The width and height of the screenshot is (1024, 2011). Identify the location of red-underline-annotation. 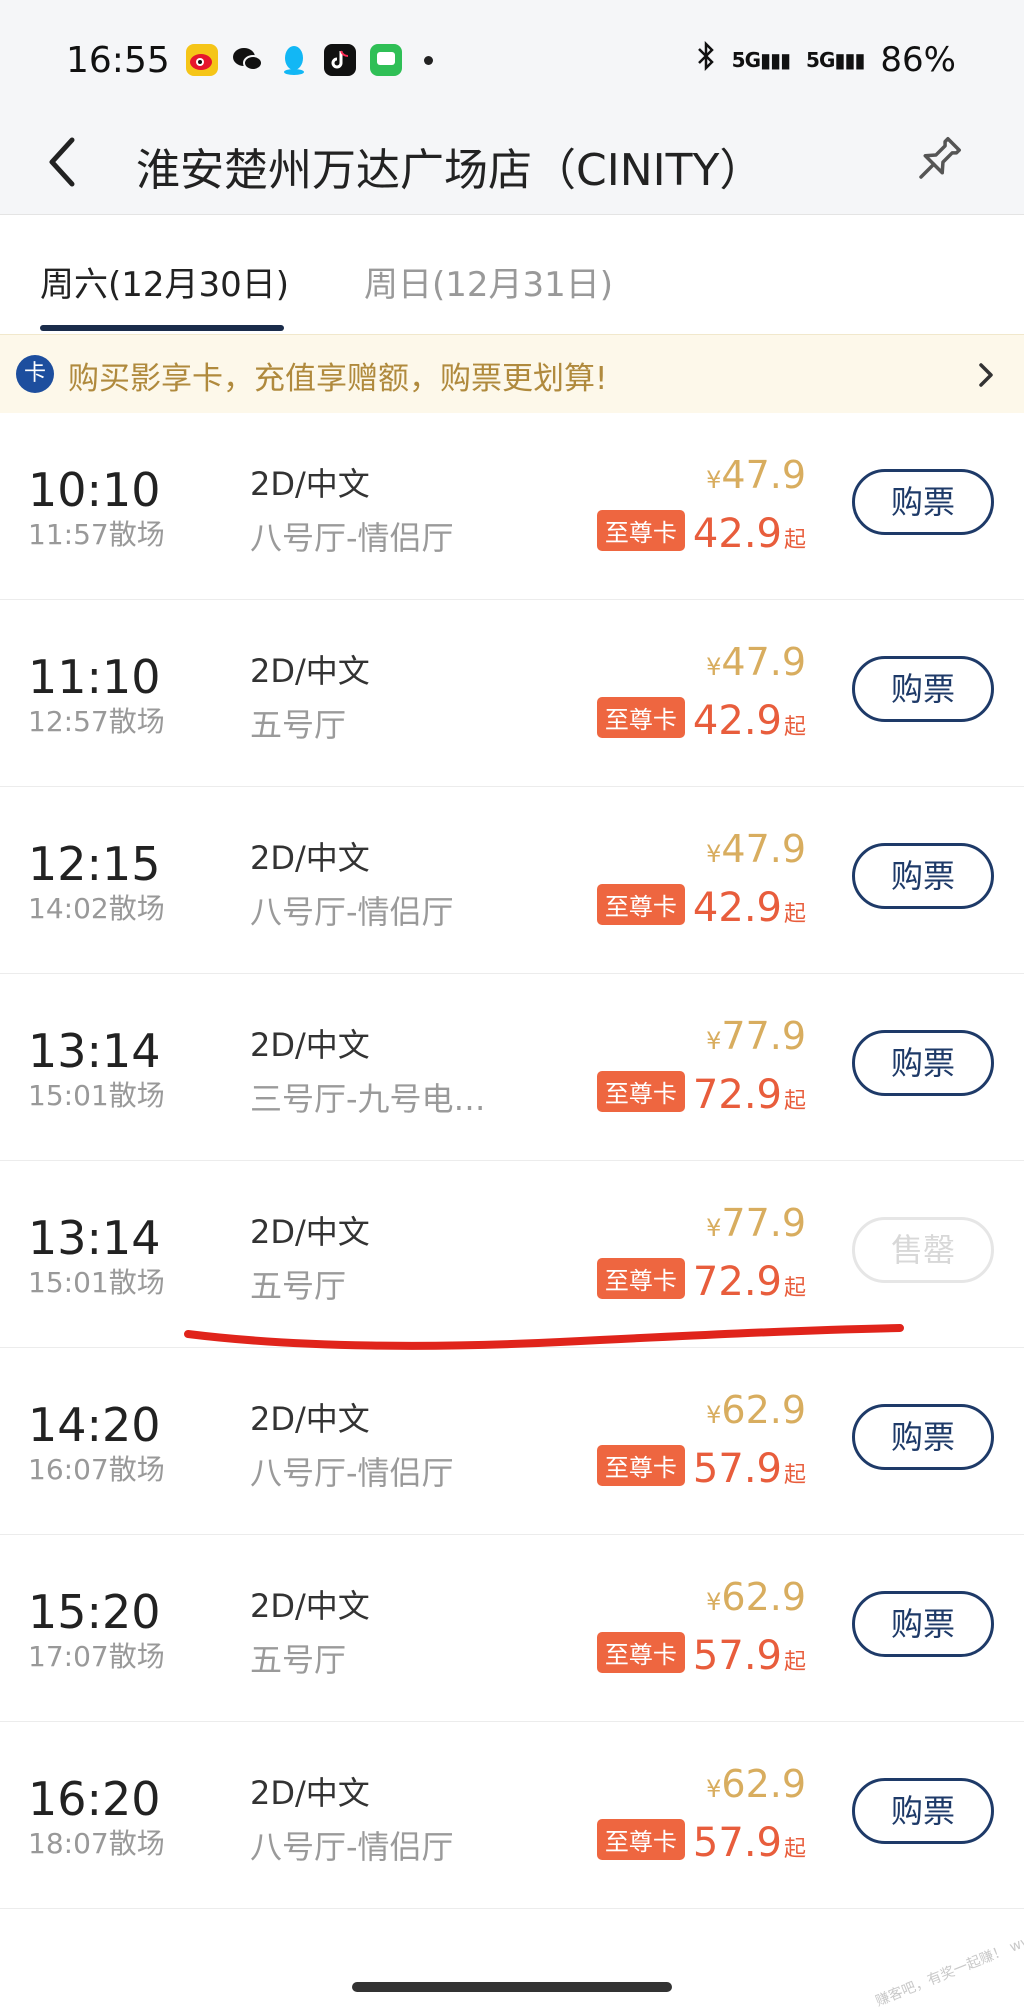
(544, 1337).